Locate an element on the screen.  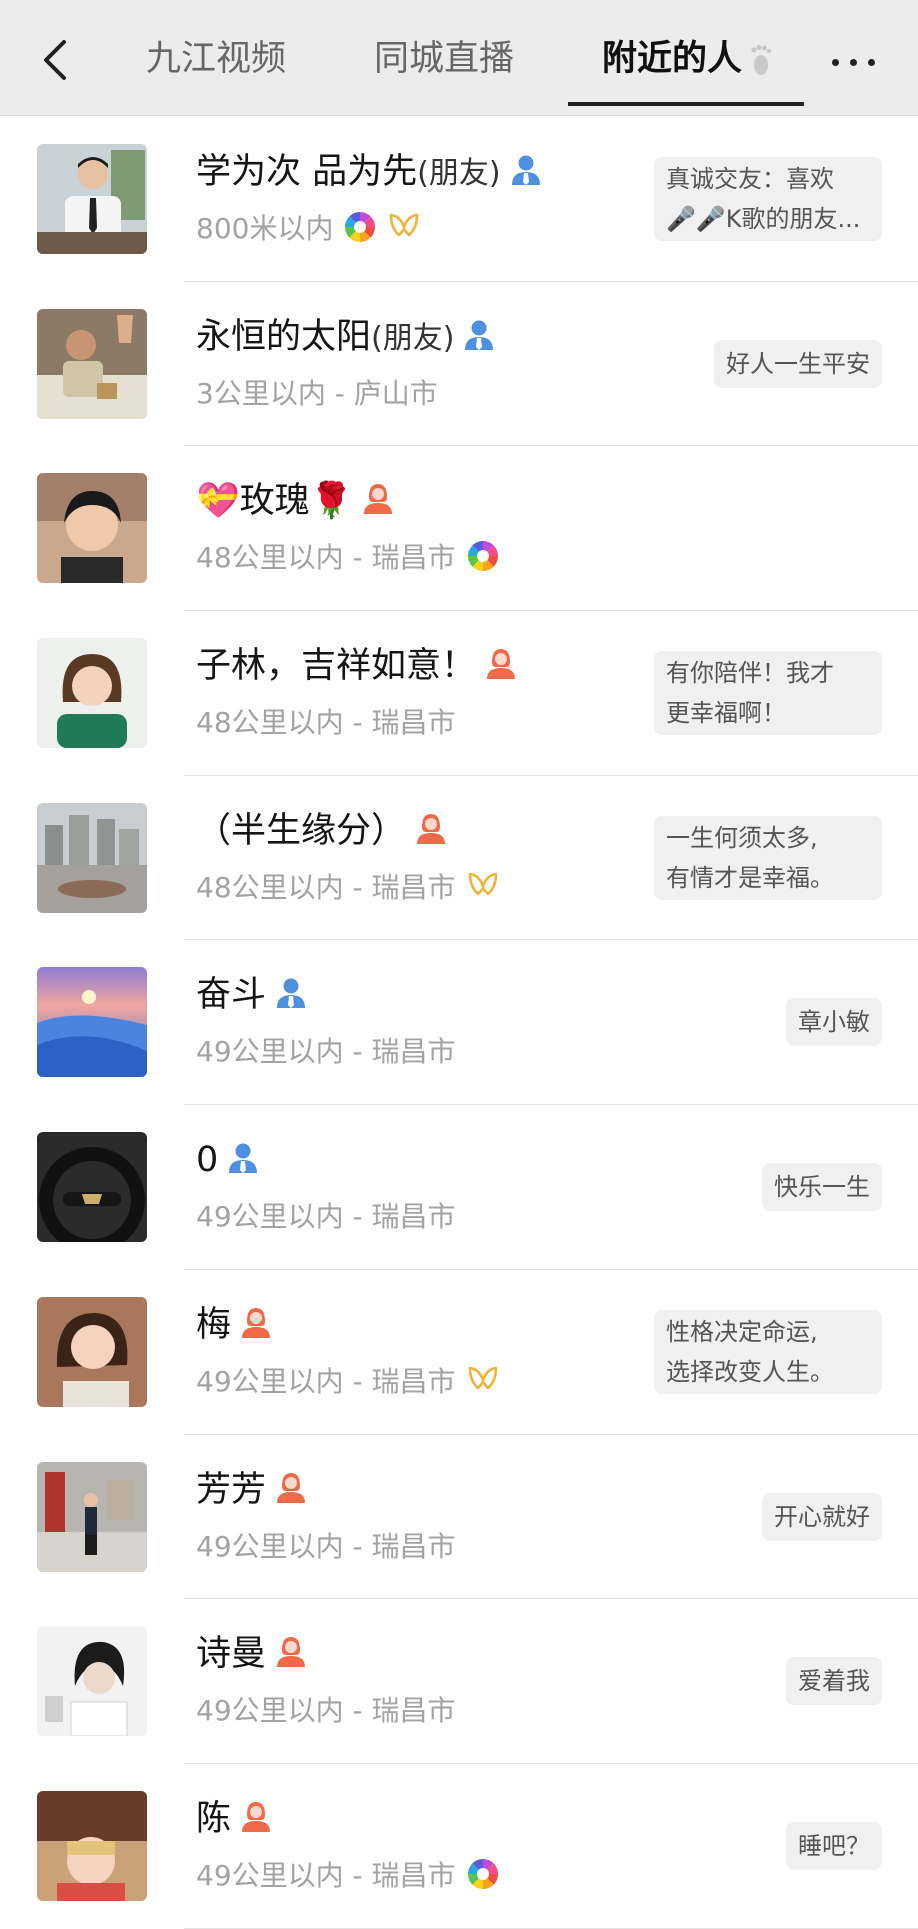
signature-text: 性格决定命运, is located at coordinates (742, 1331).